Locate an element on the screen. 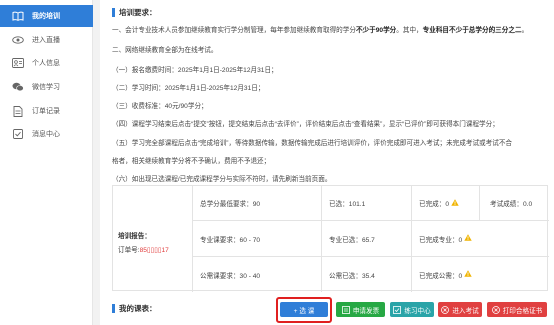 The image size is (554, 325). public-completed: 已完成公需：0 is located at coordinates (441, 276).